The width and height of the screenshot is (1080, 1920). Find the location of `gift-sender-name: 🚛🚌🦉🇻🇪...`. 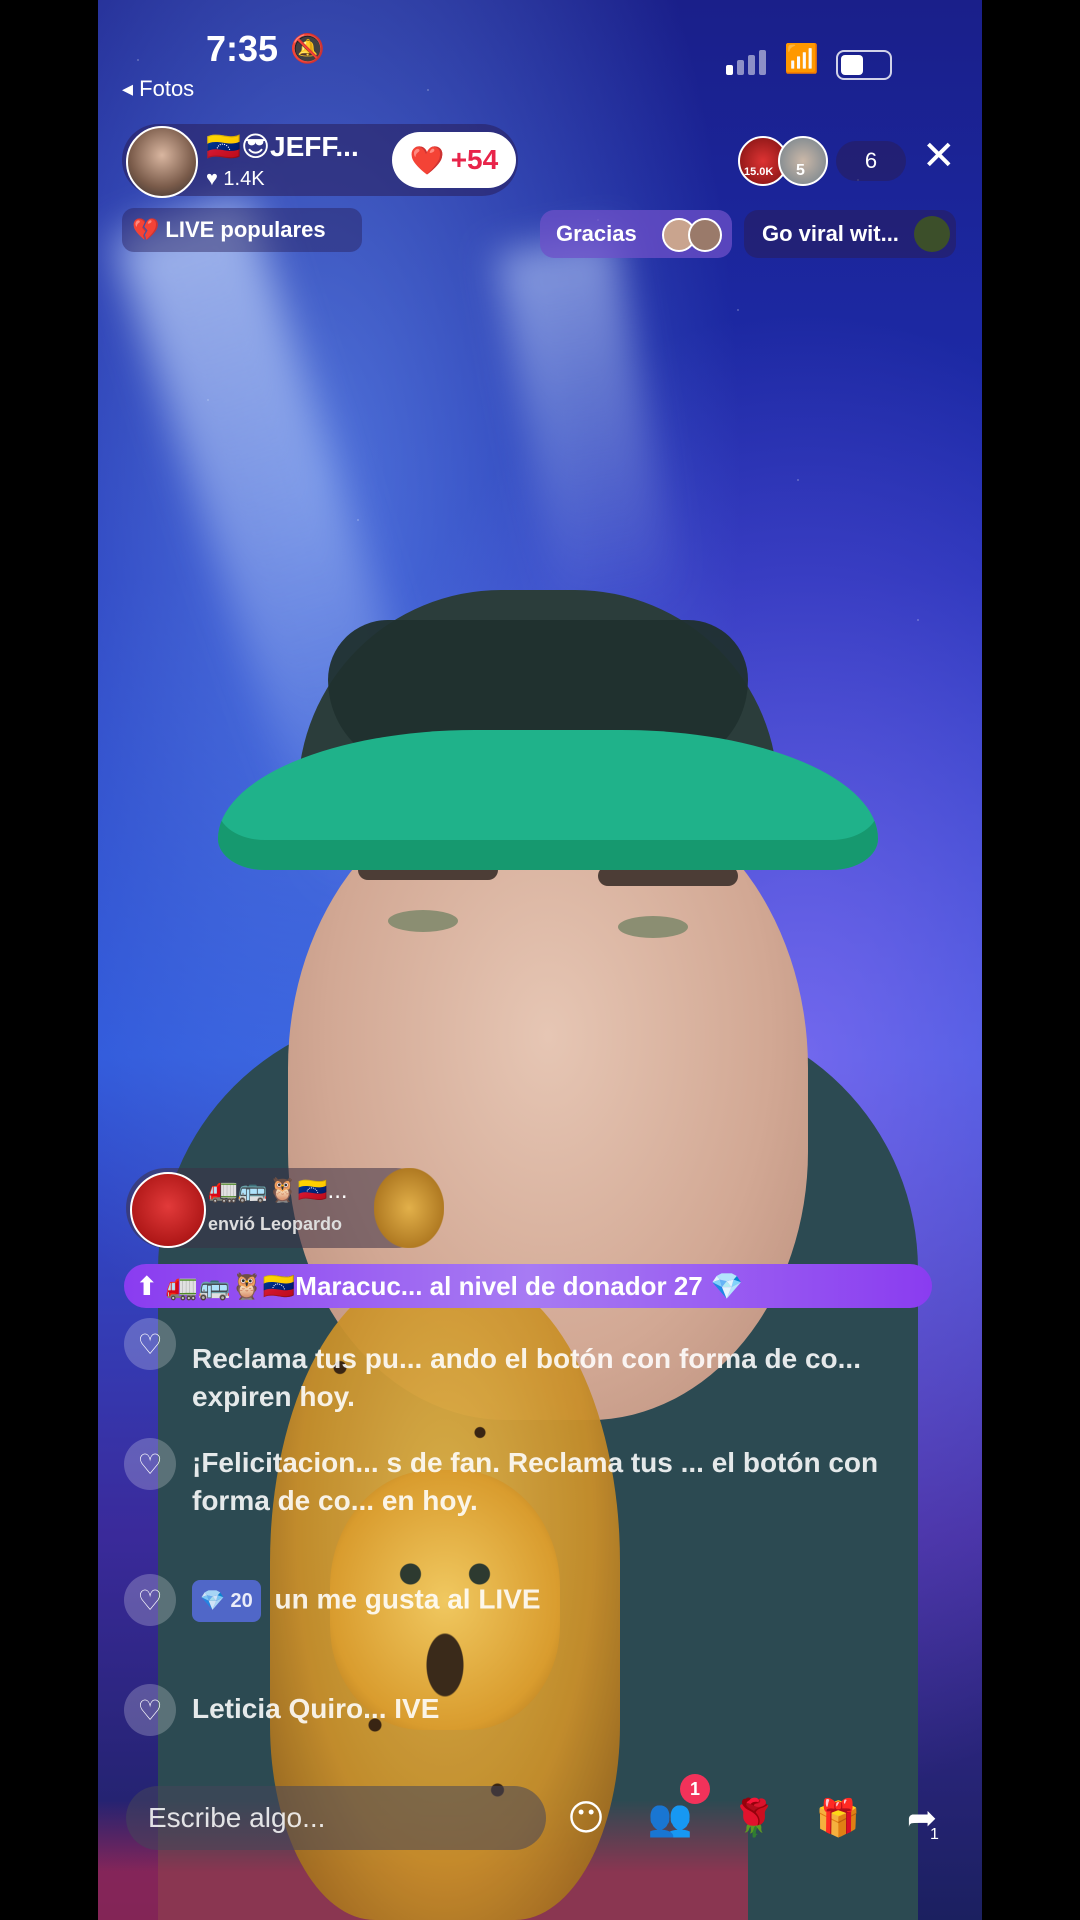

gift-sender-name: 🚛🚌🦉🇻🇪... is located at coordinates (278, 1190).